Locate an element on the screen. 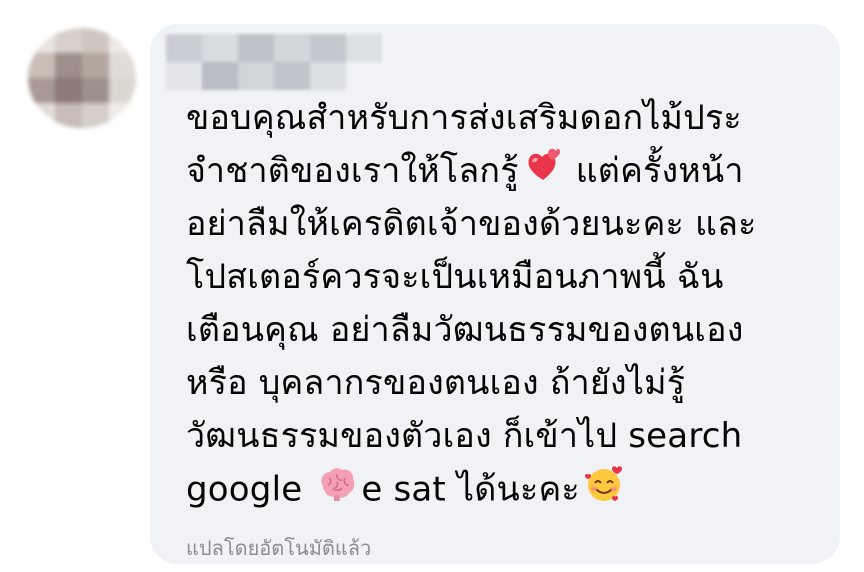  smiling-face-with-hearts-icon is located at coordinates (604, 491).